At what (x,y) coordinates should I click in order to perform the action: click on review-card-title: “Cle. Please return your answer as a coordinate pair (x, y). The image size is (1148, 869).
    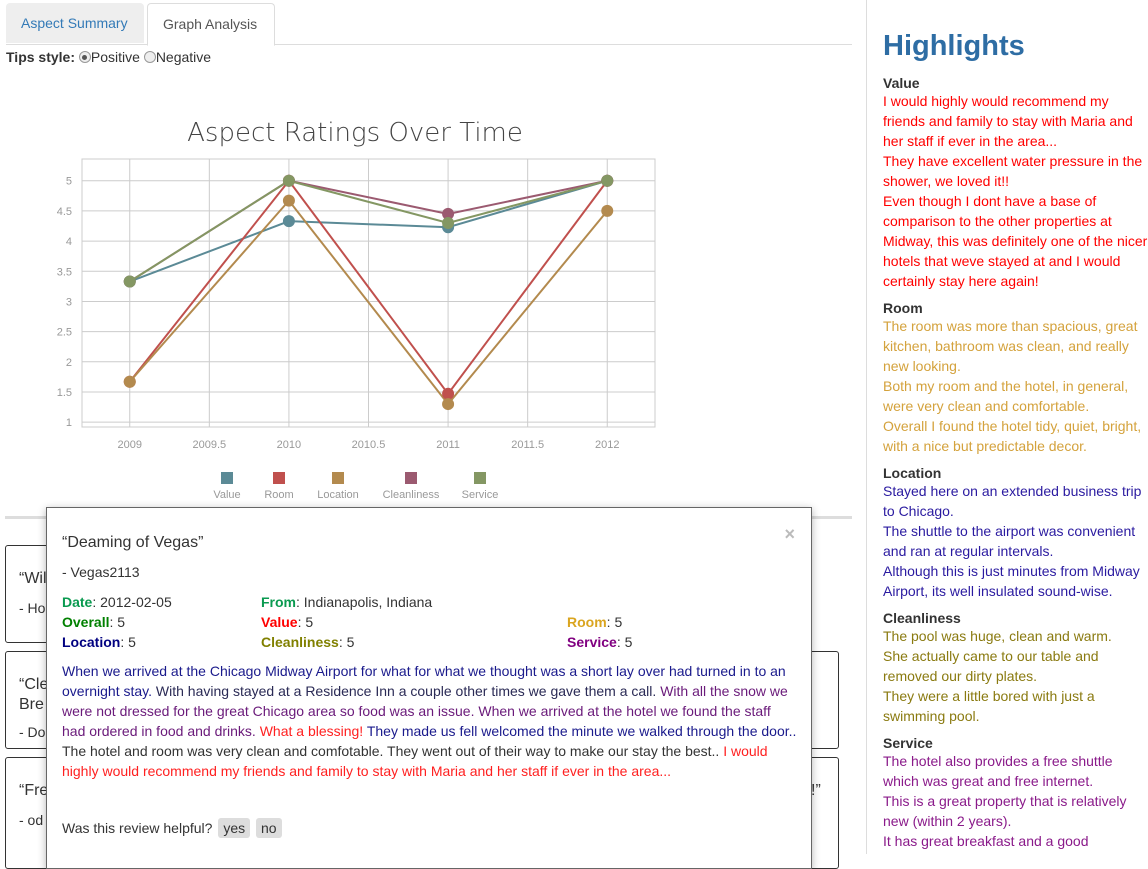
    Looking at the image, I should click on (34, 684).